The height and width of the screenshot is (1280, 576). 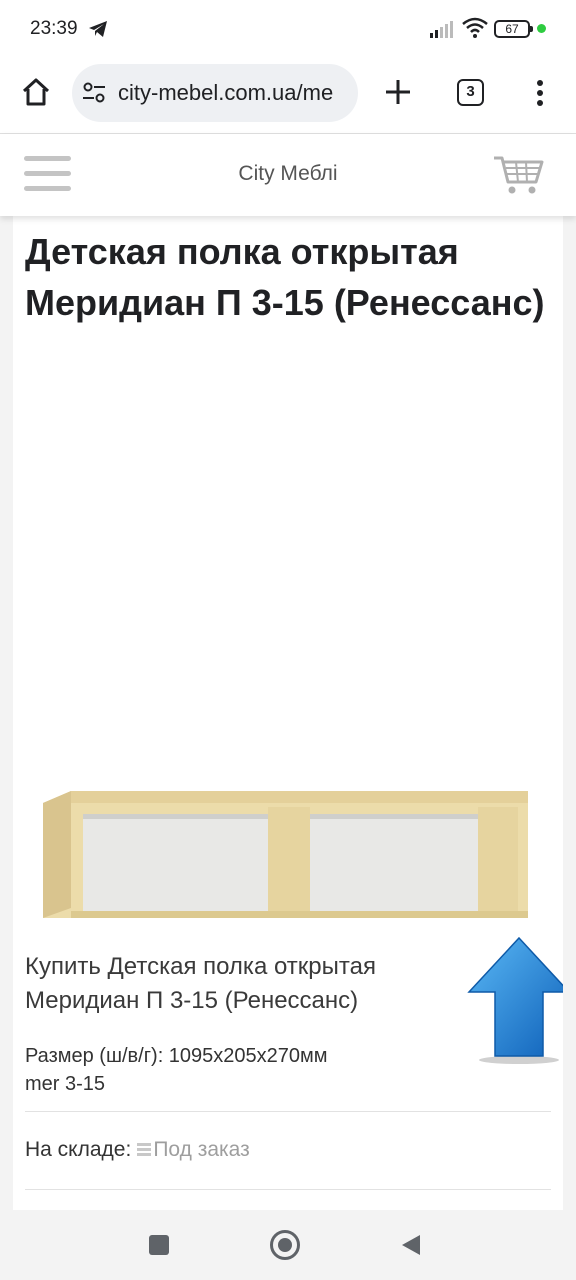 I want to click on recent-apps-icon, so click(x=159, y=1245).